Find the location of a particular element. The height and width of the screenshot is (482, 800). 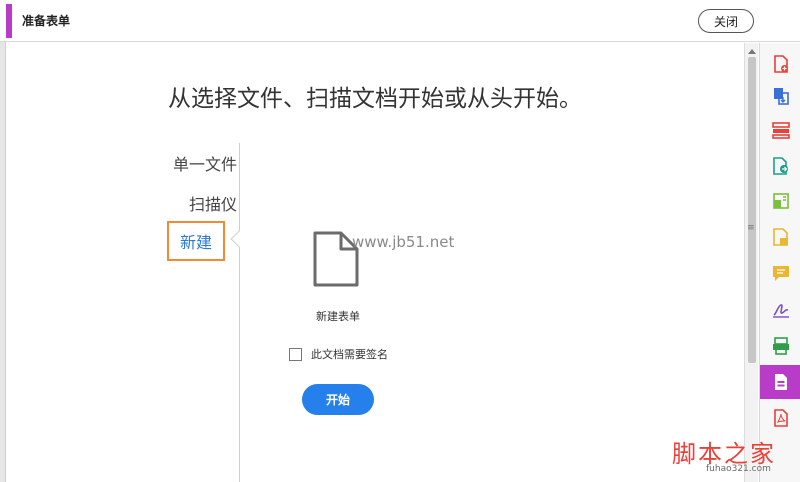

window-left-edge is located at coordinates (3, 241).